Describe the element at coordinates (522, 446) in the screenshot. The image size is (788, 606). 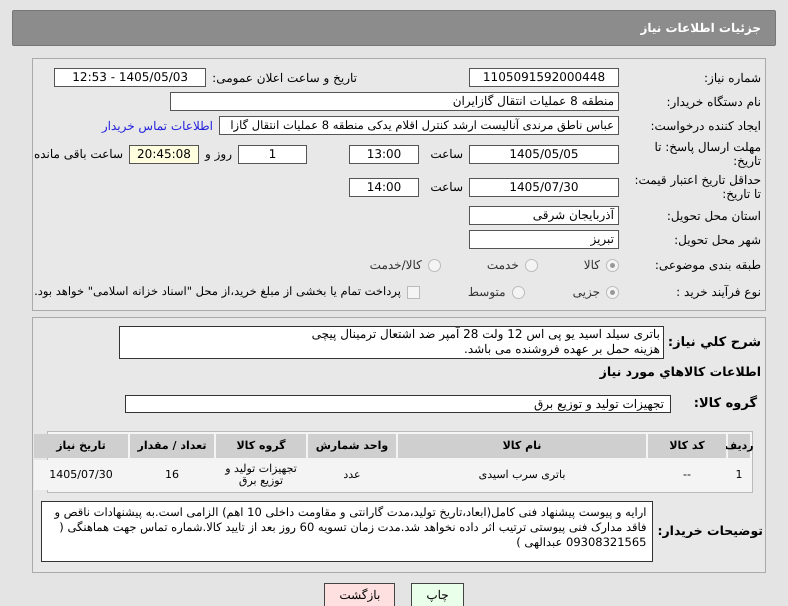
I see `column-header: نام کالا` at that location.